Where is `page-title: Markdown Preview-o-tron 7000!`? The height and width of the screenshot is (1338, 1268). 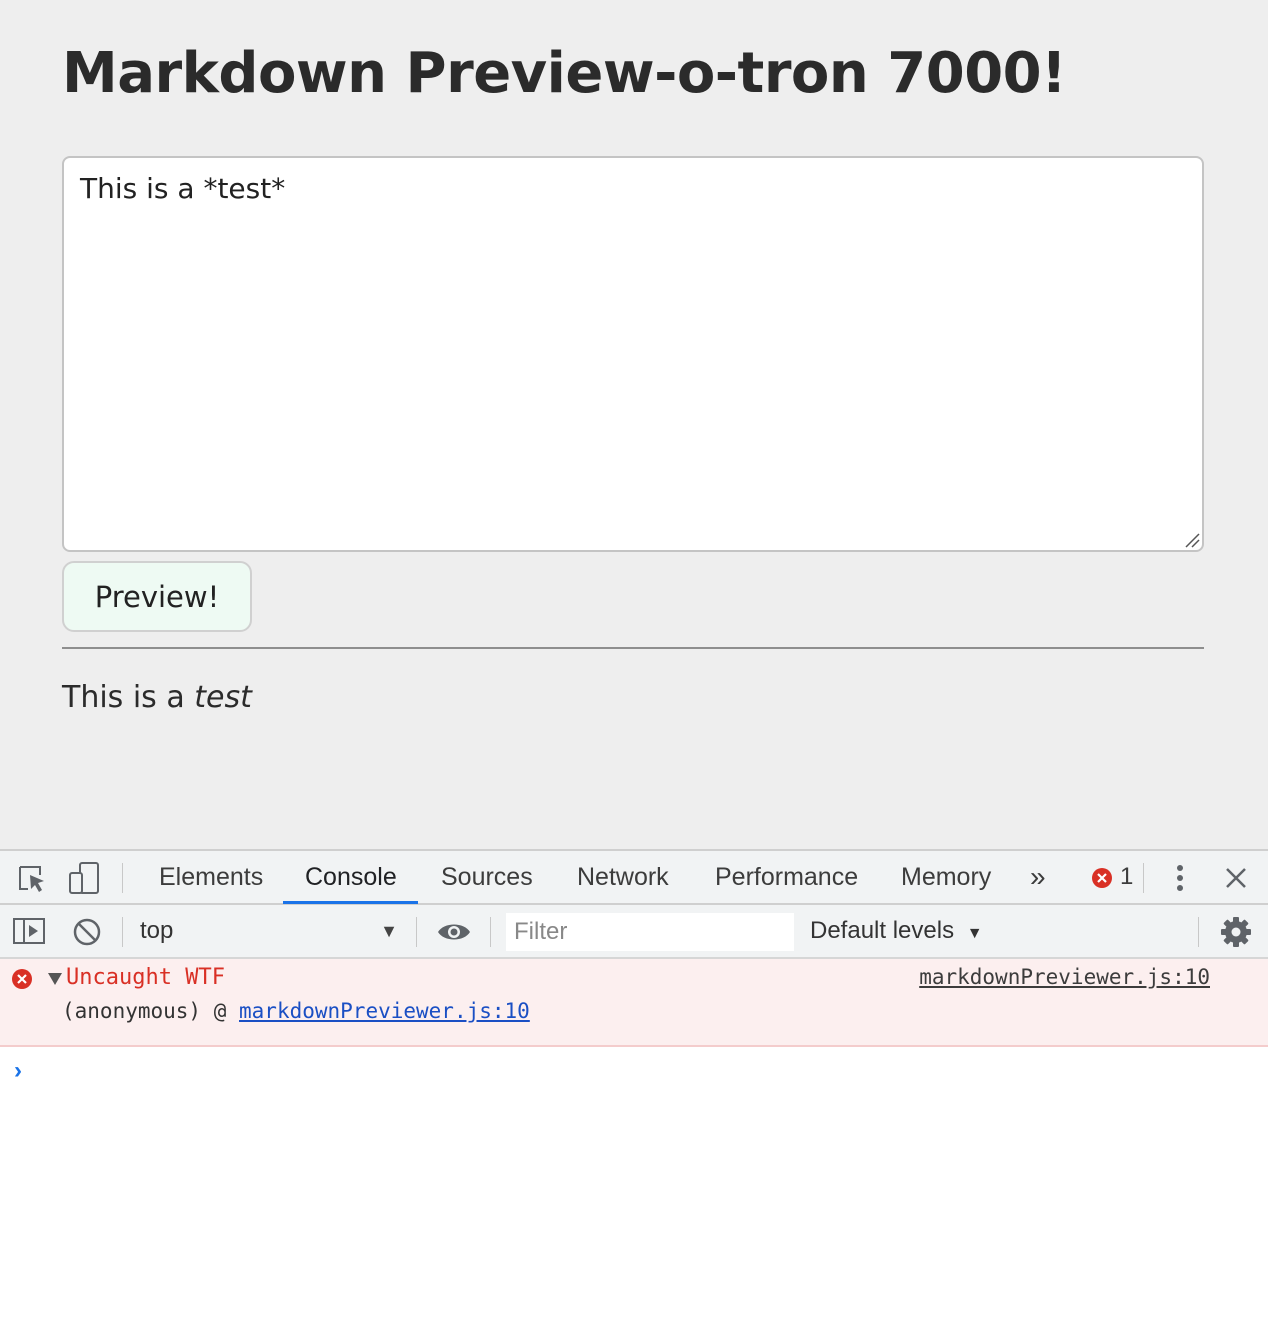
page-title: Markdown Preview-o-tron 7000! is located at coordinates (564, 73).